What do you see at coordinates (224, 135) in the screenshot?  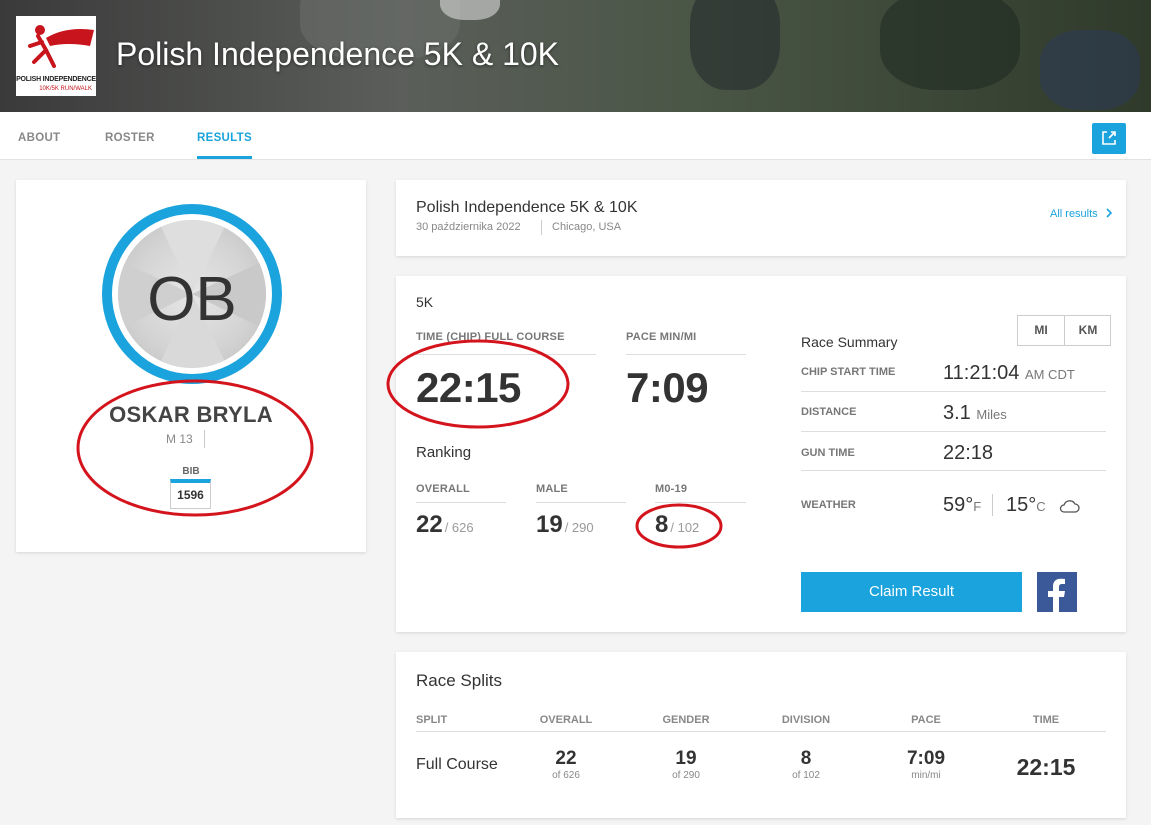 I see `tab-results: RESULTS` at bounding box center [224, 135].